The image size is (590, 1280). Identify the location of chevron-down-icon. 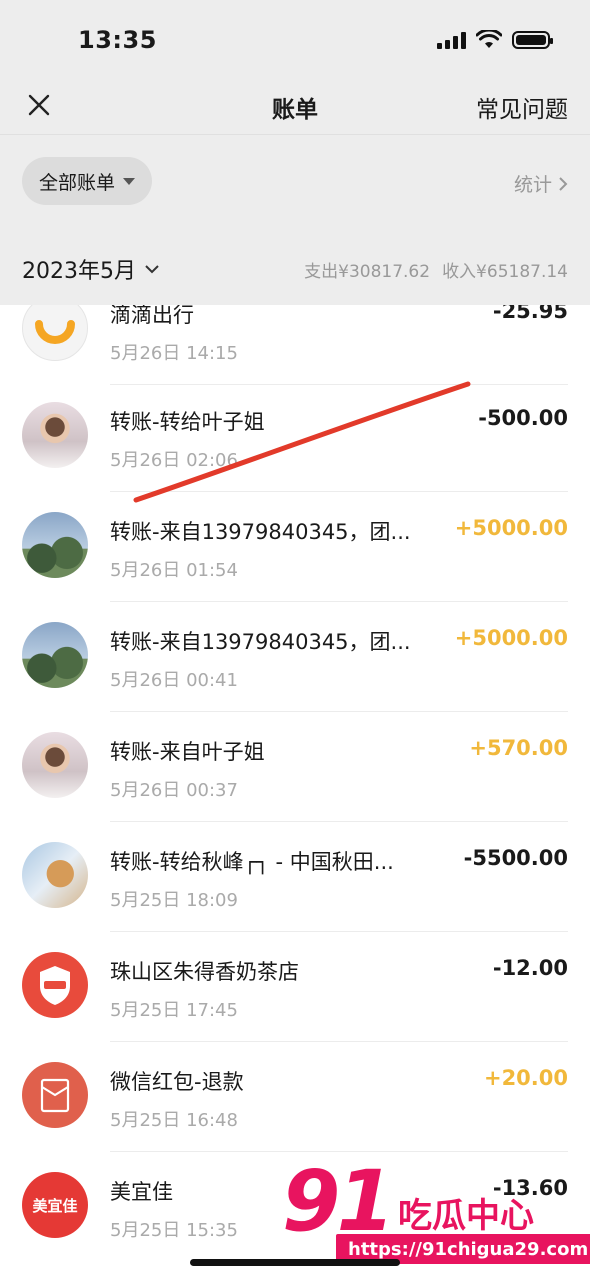
(152, 269).